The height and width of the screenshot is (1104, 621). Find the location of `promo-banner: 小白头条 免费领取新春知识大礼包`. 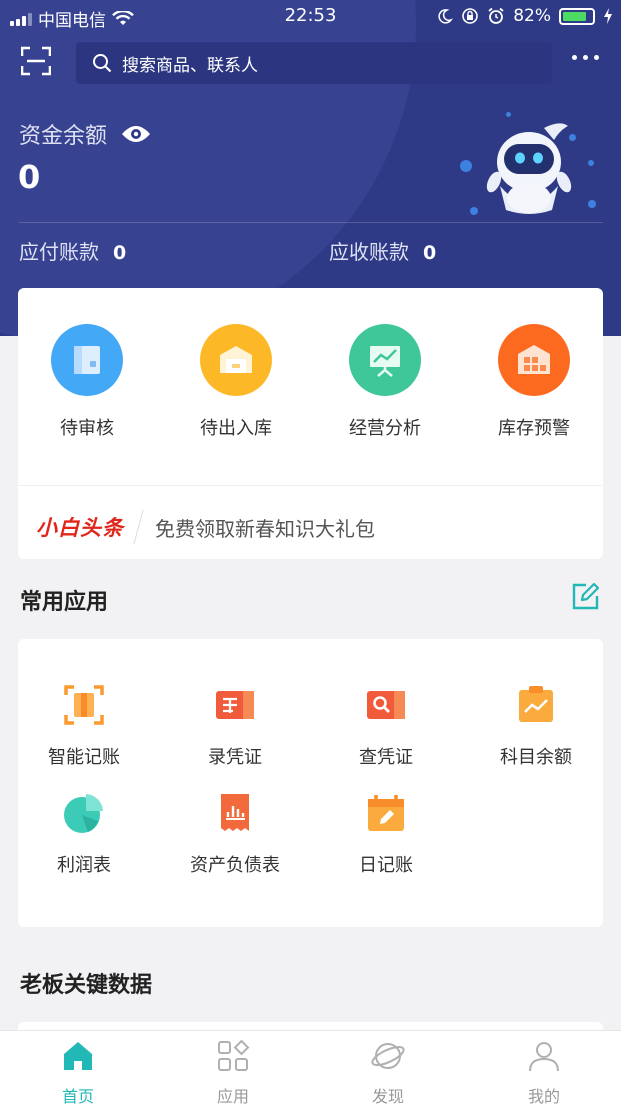

promo-banner: 小白头条 免费领取新春知识大礼包 is located at coordinates (205, 527).